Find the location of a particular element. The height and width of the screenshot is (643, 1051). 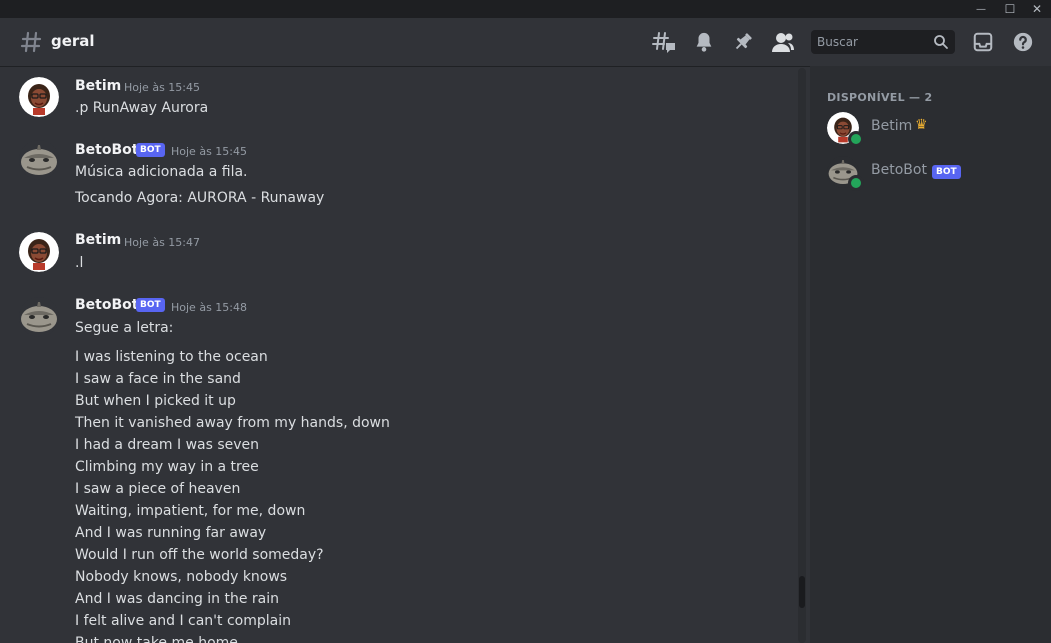

lyrics-line: And I was running far away is located at coordinates (171, 533).